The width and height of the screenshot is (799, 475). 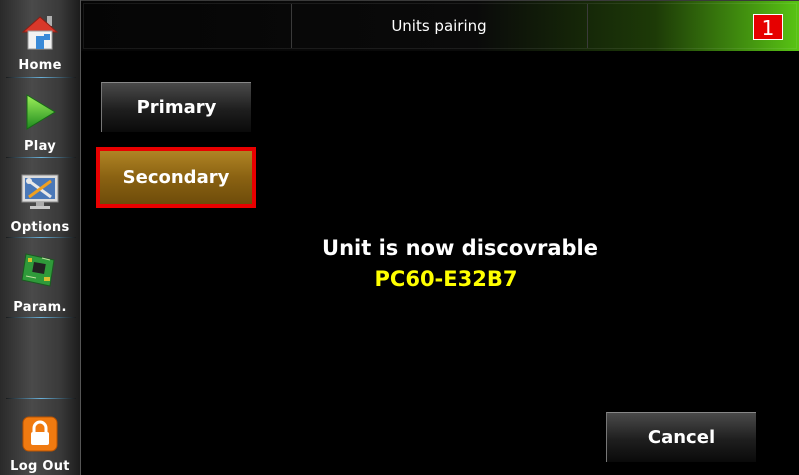 I want to click on home-icon, so click(x=40, y=33).